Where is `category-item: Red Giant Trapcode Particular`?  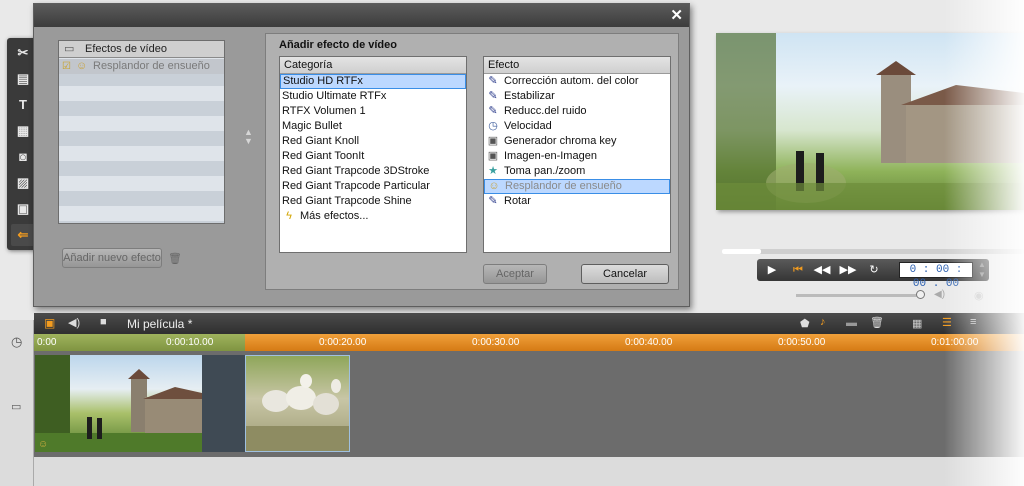 category-item: Red Giant Trapcode Particular is located at coordinates (373, 186).